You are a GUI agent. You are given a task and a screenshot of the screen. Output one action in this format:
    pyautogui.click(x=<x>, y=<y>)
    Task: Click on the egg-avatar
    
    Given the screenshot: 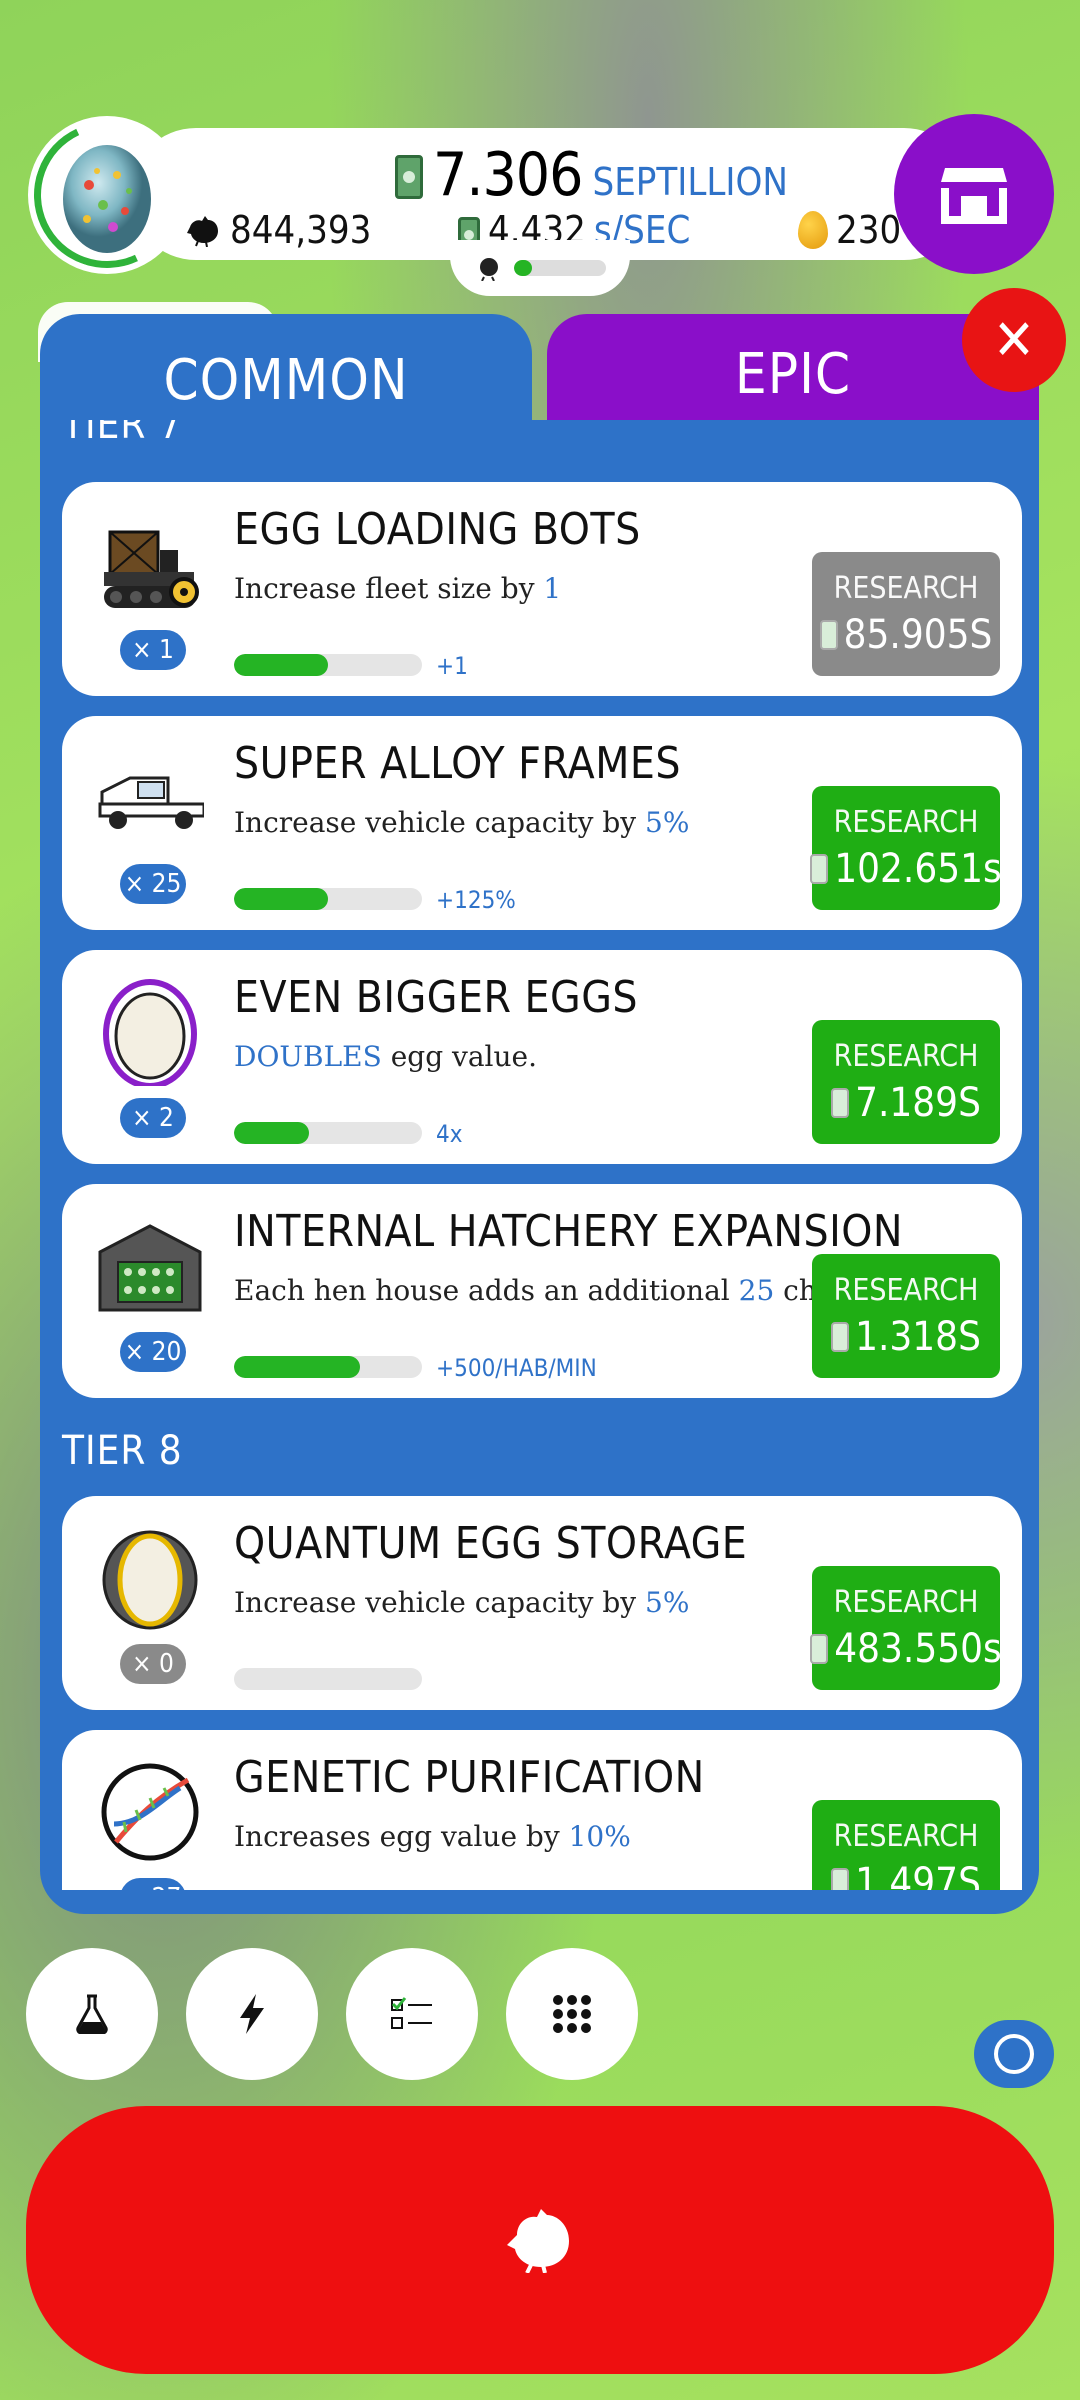 What is the action you would take?
    pyautogui.click(x=107, y=195)
    